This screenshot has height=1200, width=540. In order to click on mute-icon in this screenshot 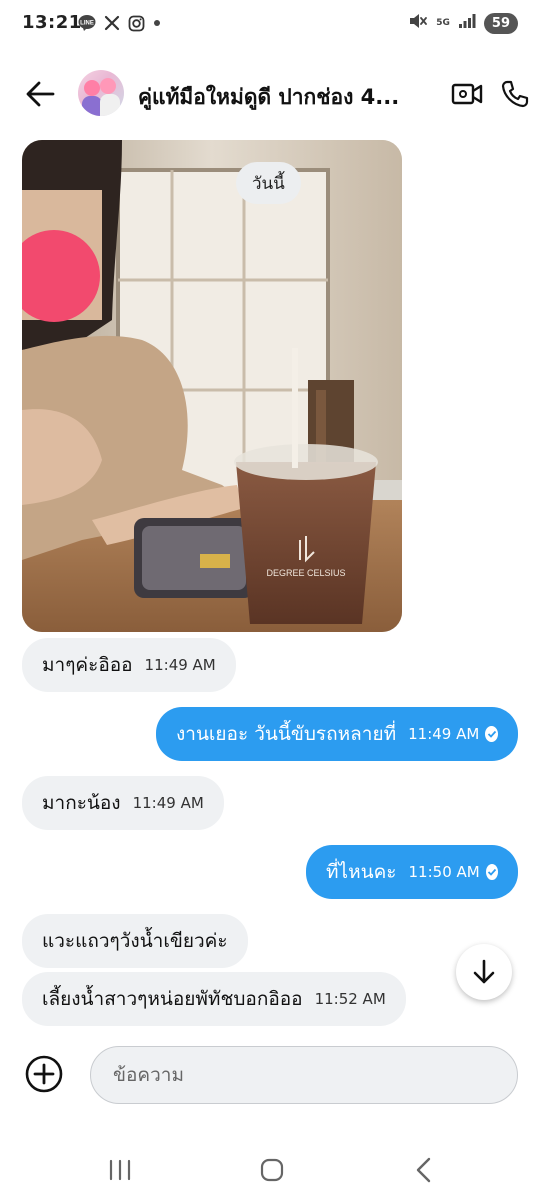, I will do `click(418, 23)`.